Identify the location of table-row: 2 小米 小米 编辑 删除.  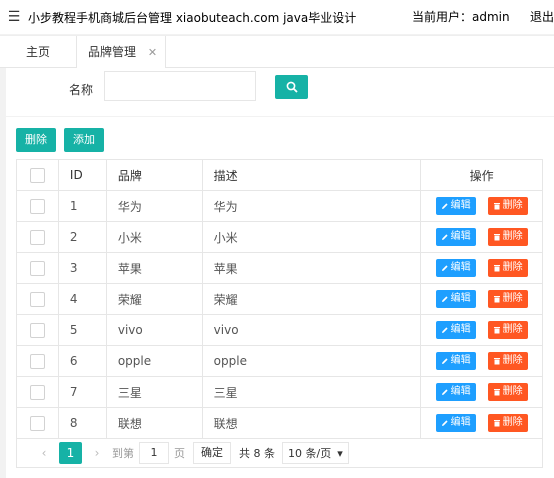
(280, 237).